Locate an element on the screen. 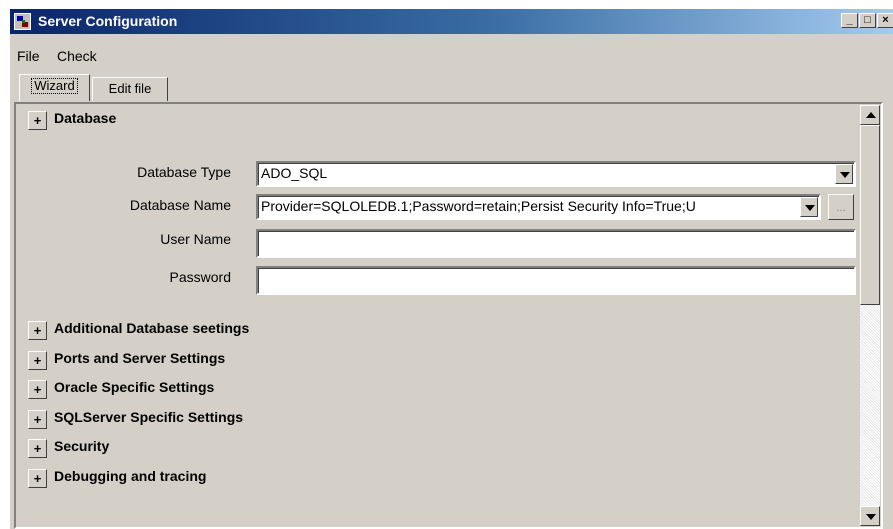  database-type-dropdown-button is located at coordinates (844, 174).